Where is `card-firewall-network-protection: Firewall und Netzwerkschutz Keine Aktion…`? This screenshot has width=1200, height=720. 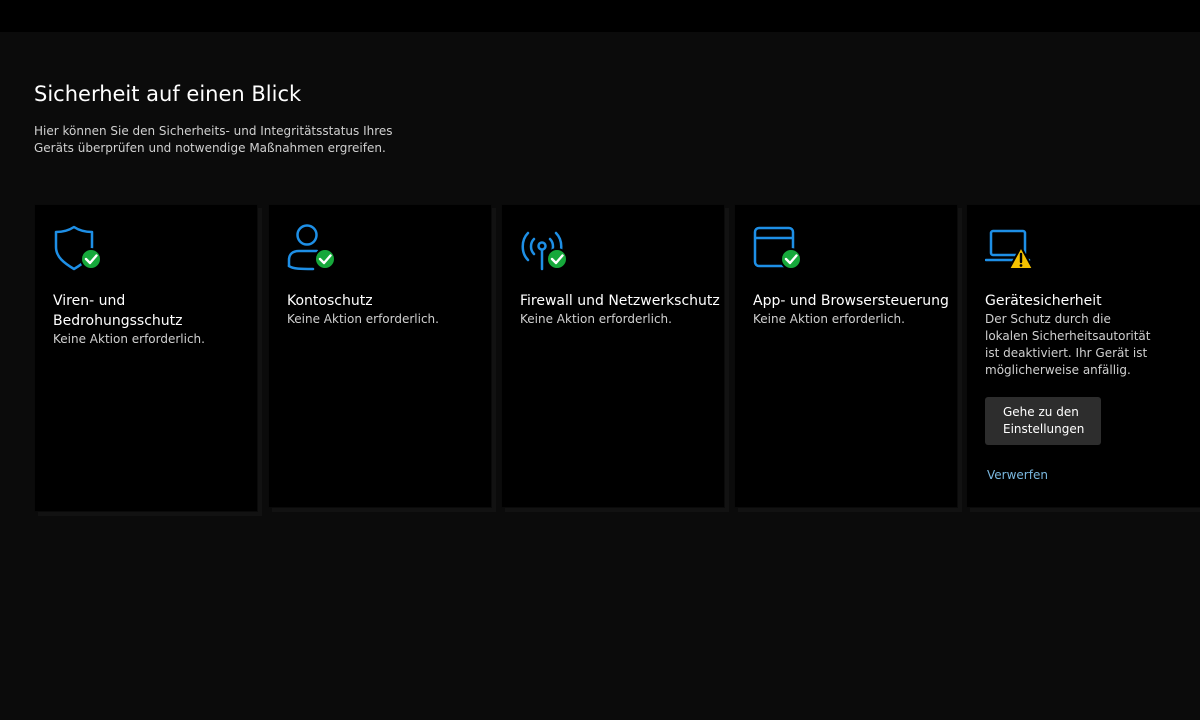 card-firewall-network-protection: Firewall und Netzwerkschutz Keine Aktion… is located at coordinates (613, 356).